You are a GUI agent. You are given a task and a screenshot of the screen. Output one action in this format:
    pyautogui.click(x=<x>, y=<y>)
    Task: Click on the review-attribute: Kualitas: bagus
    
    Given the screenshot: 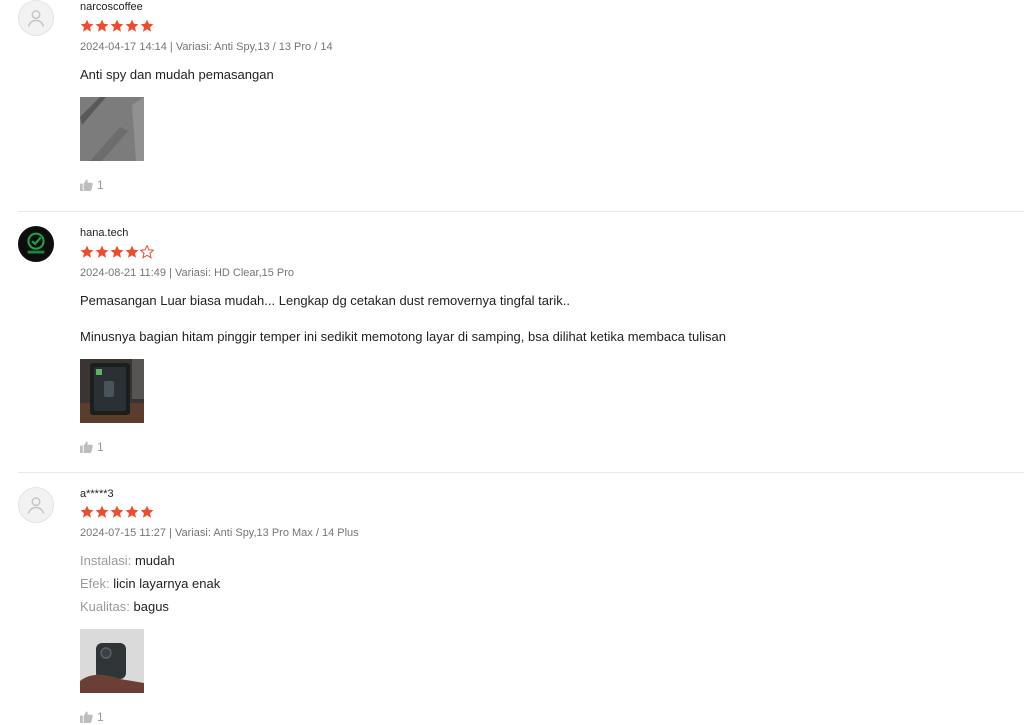 What is the action you would take?
    pyautogui.click(x=124, y=606)
    